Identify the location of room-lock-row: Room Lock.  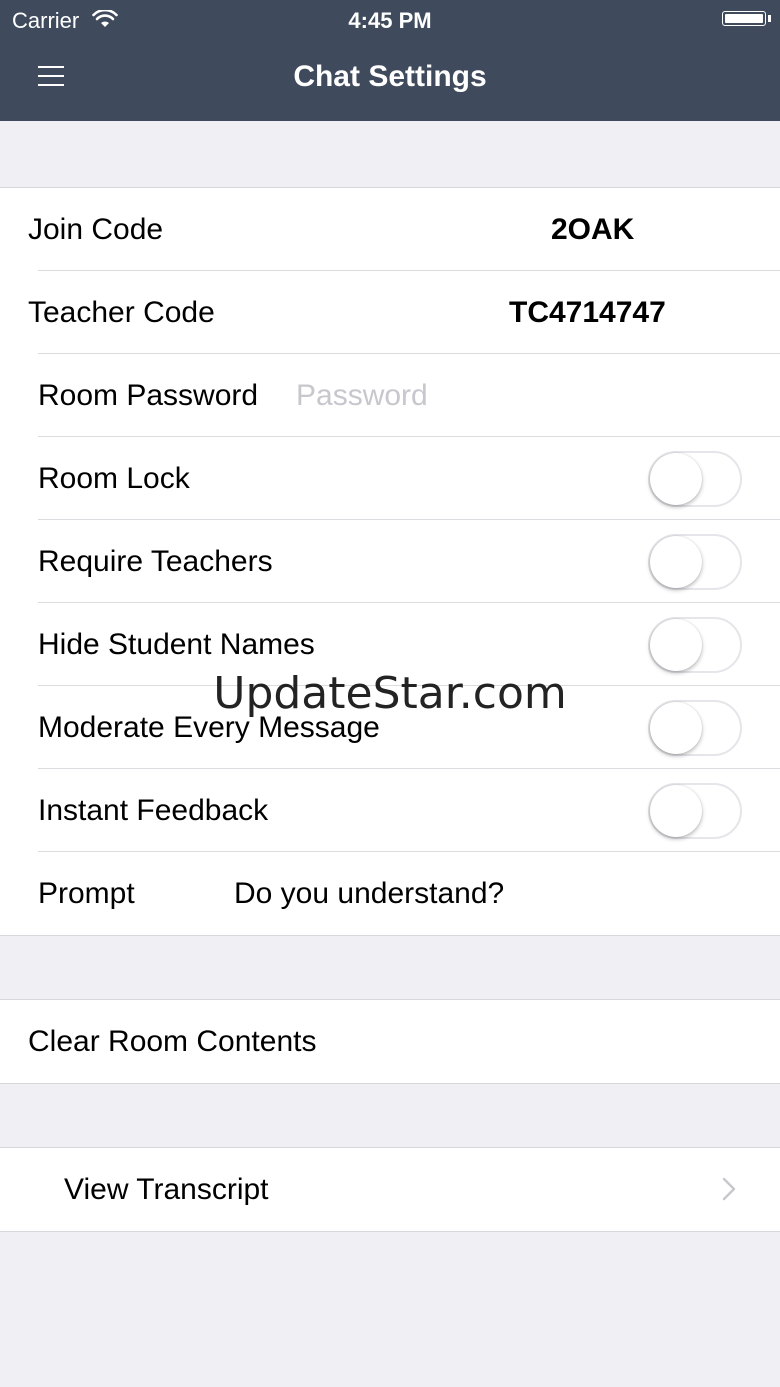
(390, 478).